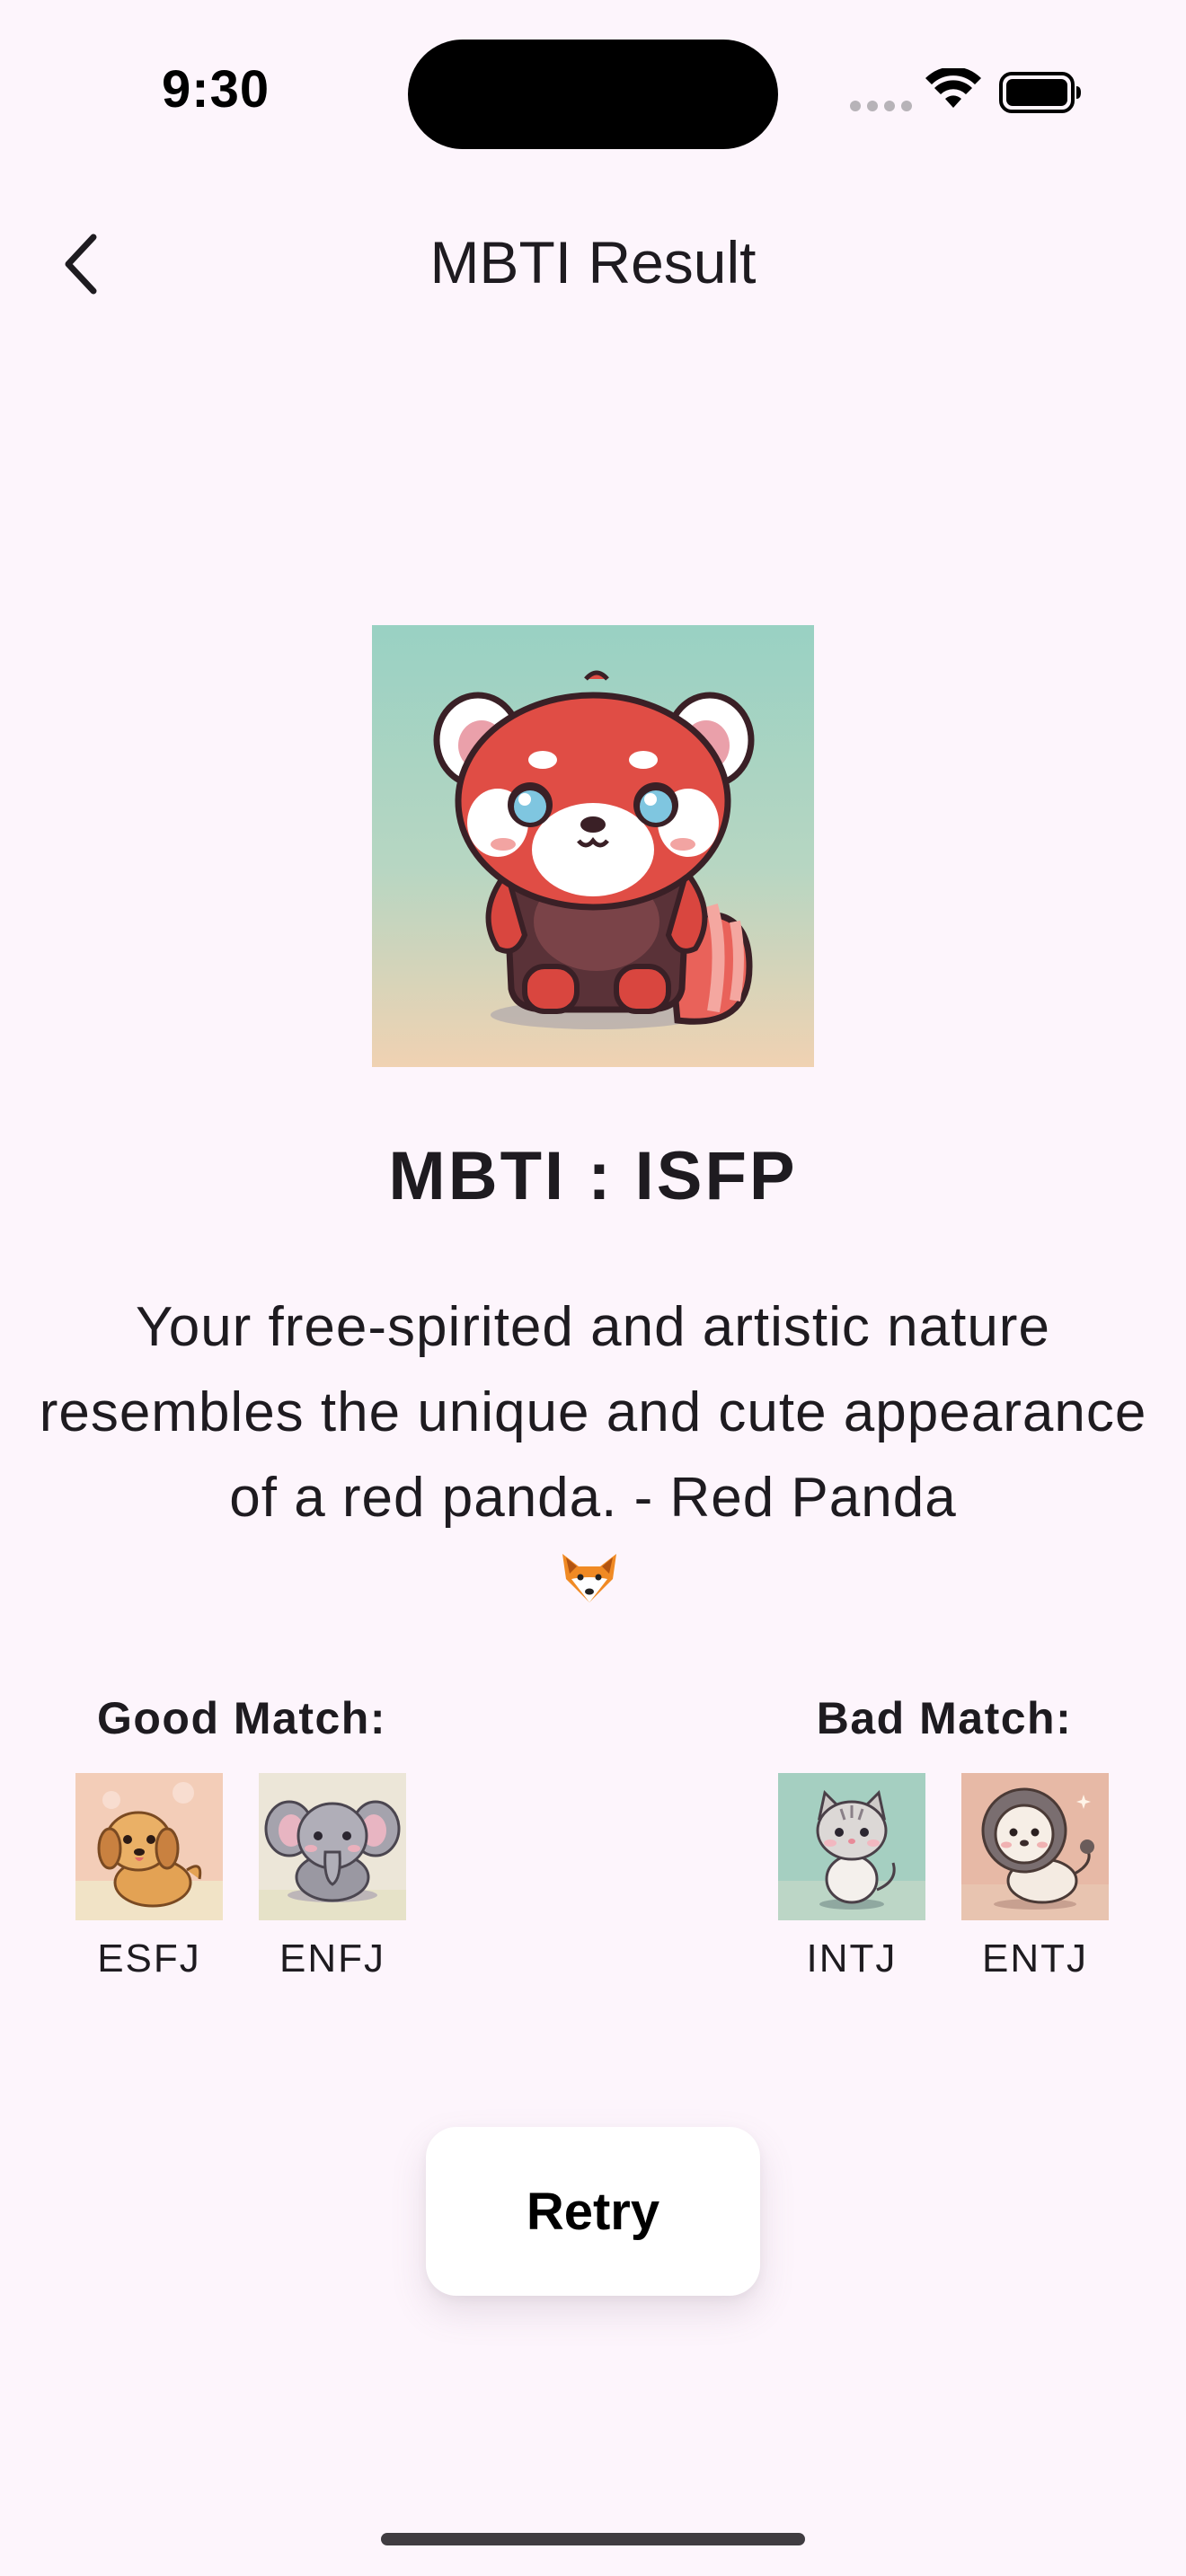  What do you see at coordinates (593, 2539) in the screenshot?
I see `home-indicator` at bounding box center [593, 2539].